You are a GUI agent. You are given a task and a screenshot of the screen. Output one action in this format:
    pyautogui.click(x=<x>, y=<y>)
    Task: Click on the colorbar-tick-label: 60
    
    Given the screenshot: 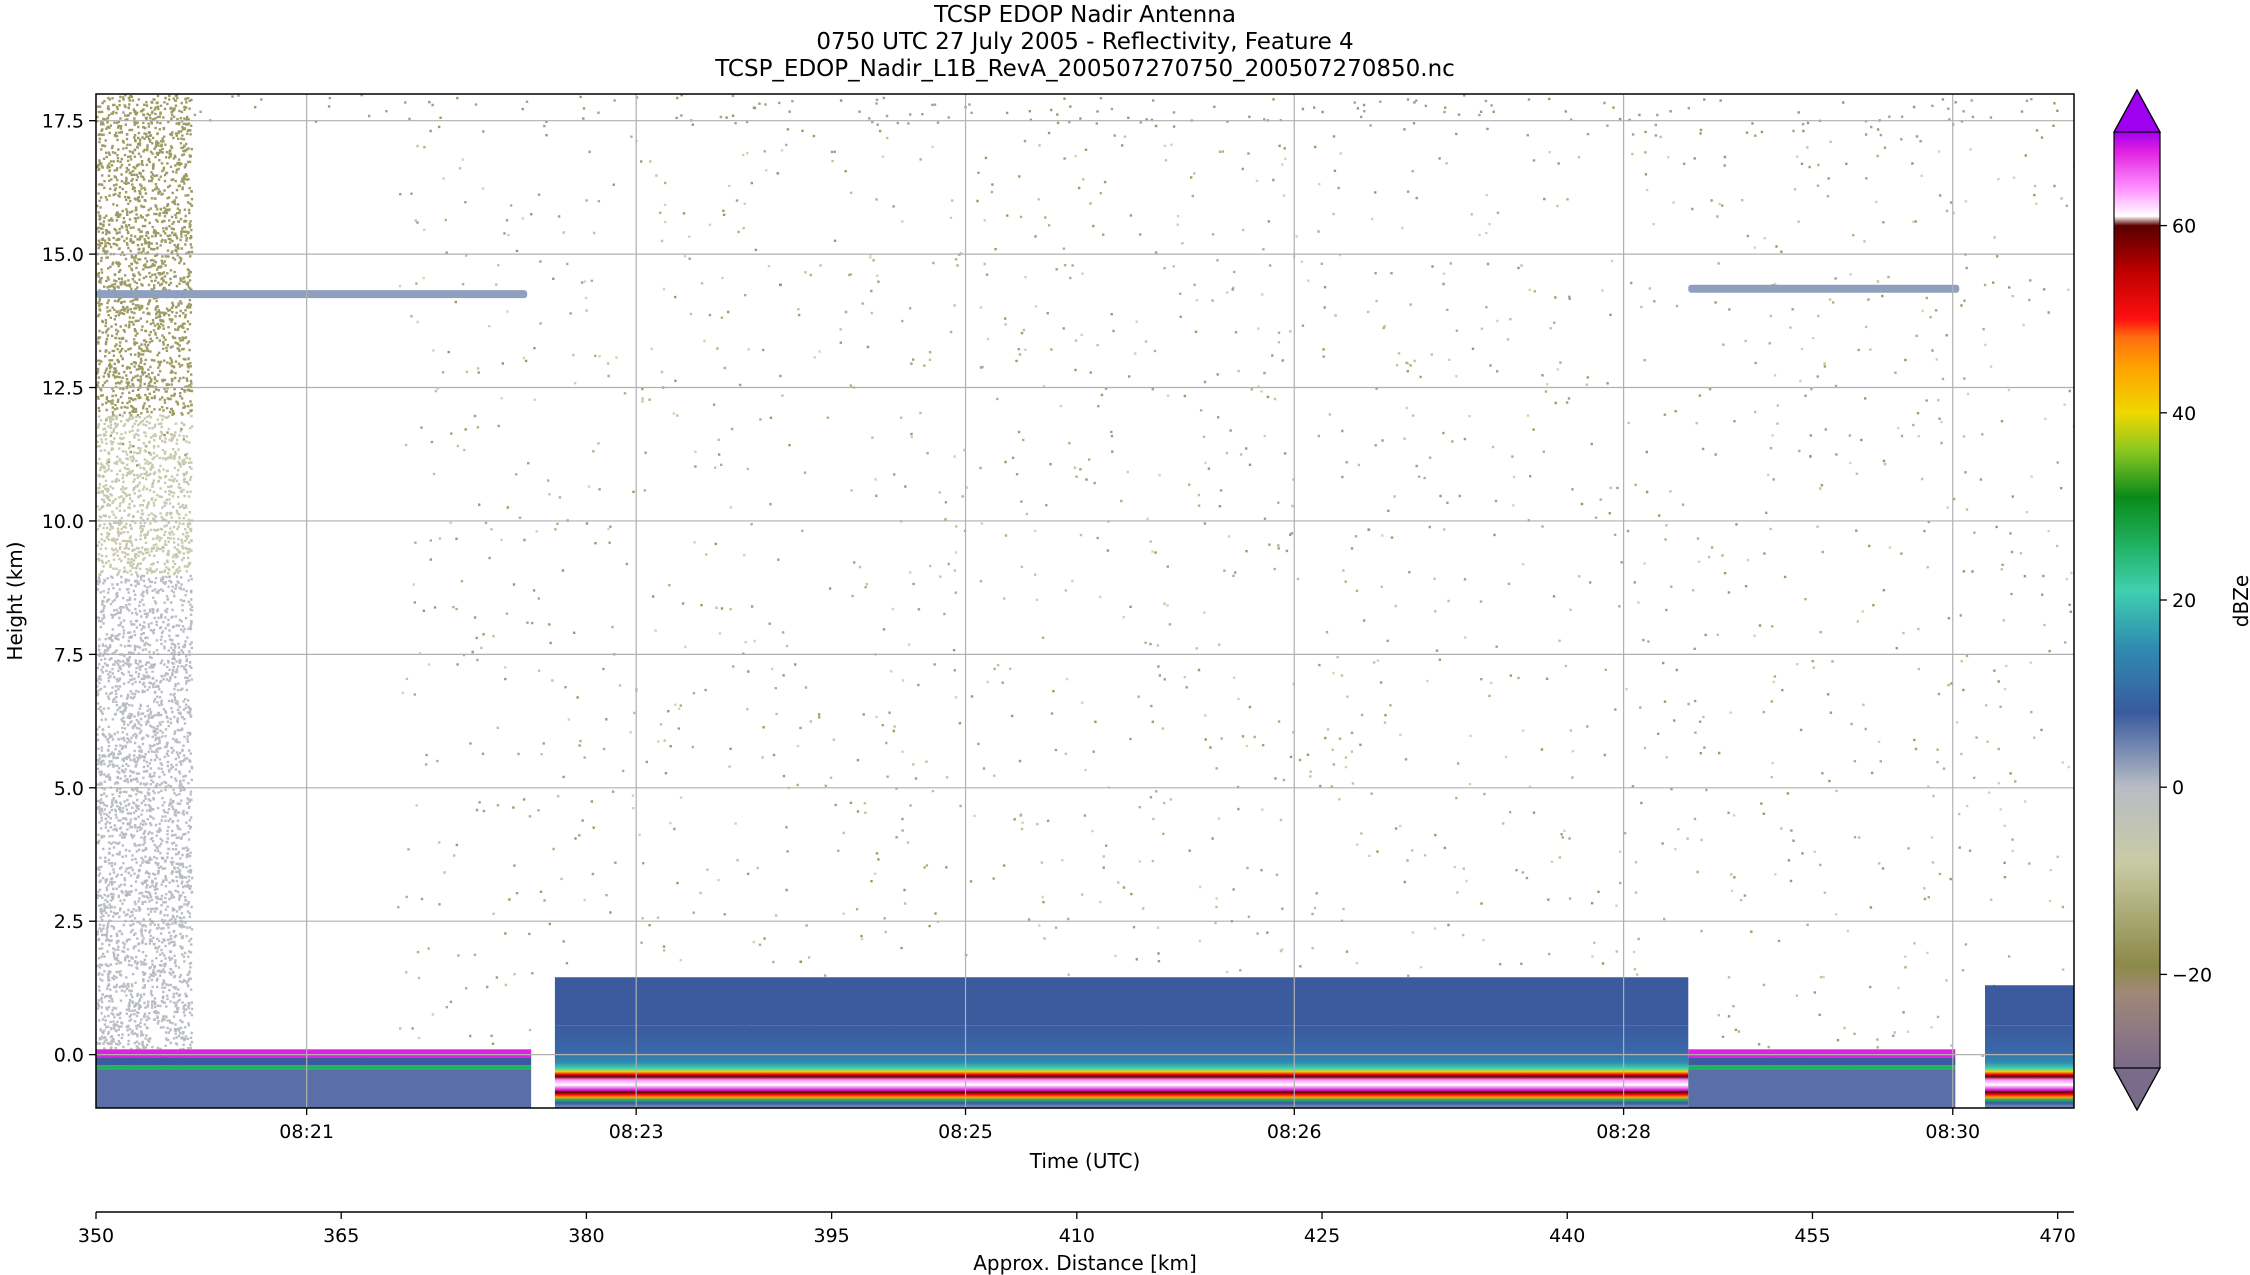 What is the action you would take?
    pyautogui.click(x=2184, y=227)
    